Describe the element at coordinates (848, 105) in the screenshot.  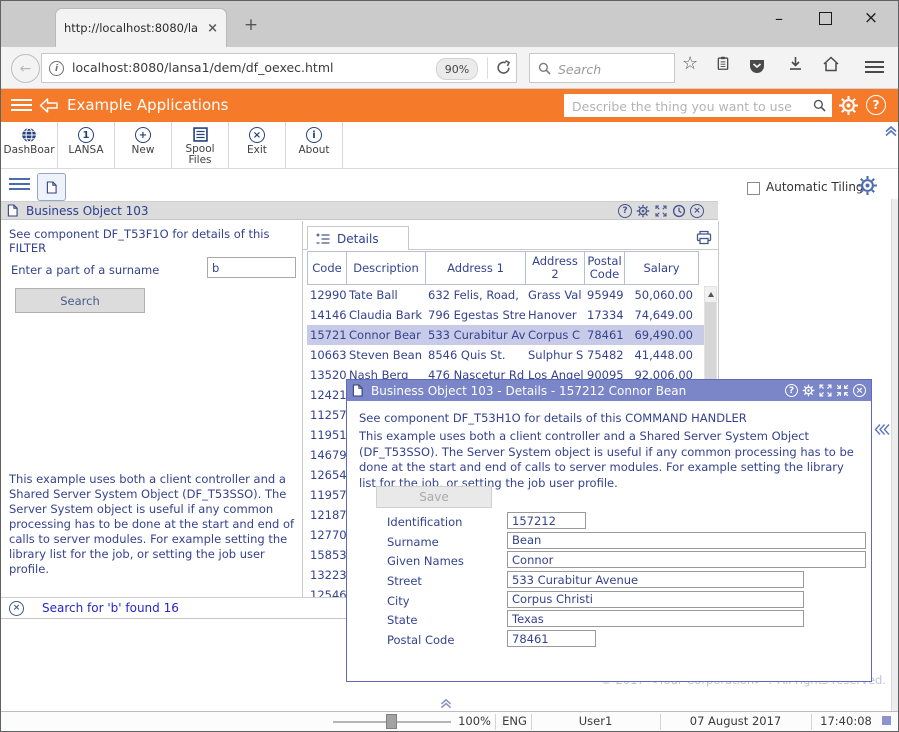
I see `settings-gear-icon` at that location.